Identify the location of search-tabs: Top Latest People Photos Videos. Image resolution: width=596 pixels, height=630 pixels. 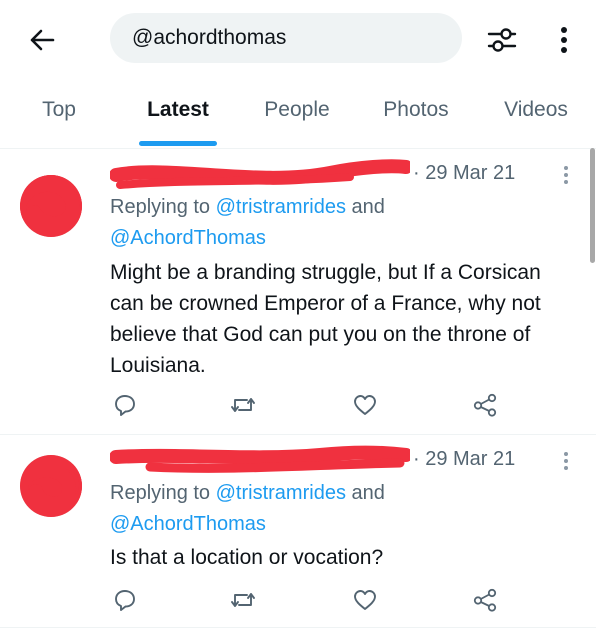
(298, 118).